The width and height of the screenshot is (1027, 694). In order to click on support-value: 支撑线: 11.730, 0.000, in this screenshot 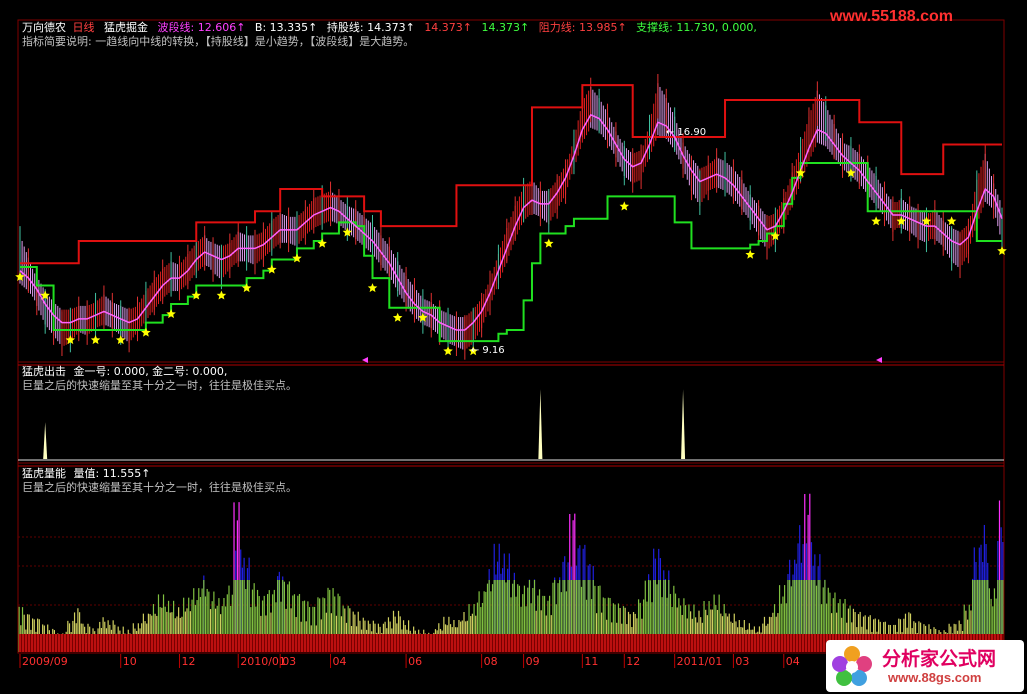, I will do `click(696, 27)`.